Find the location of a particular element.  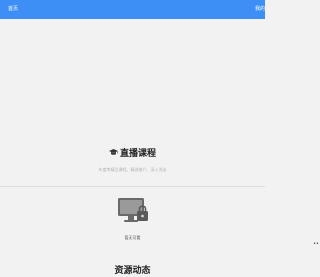

nav-home-link: 首页 is located at coordinates (13, 9).